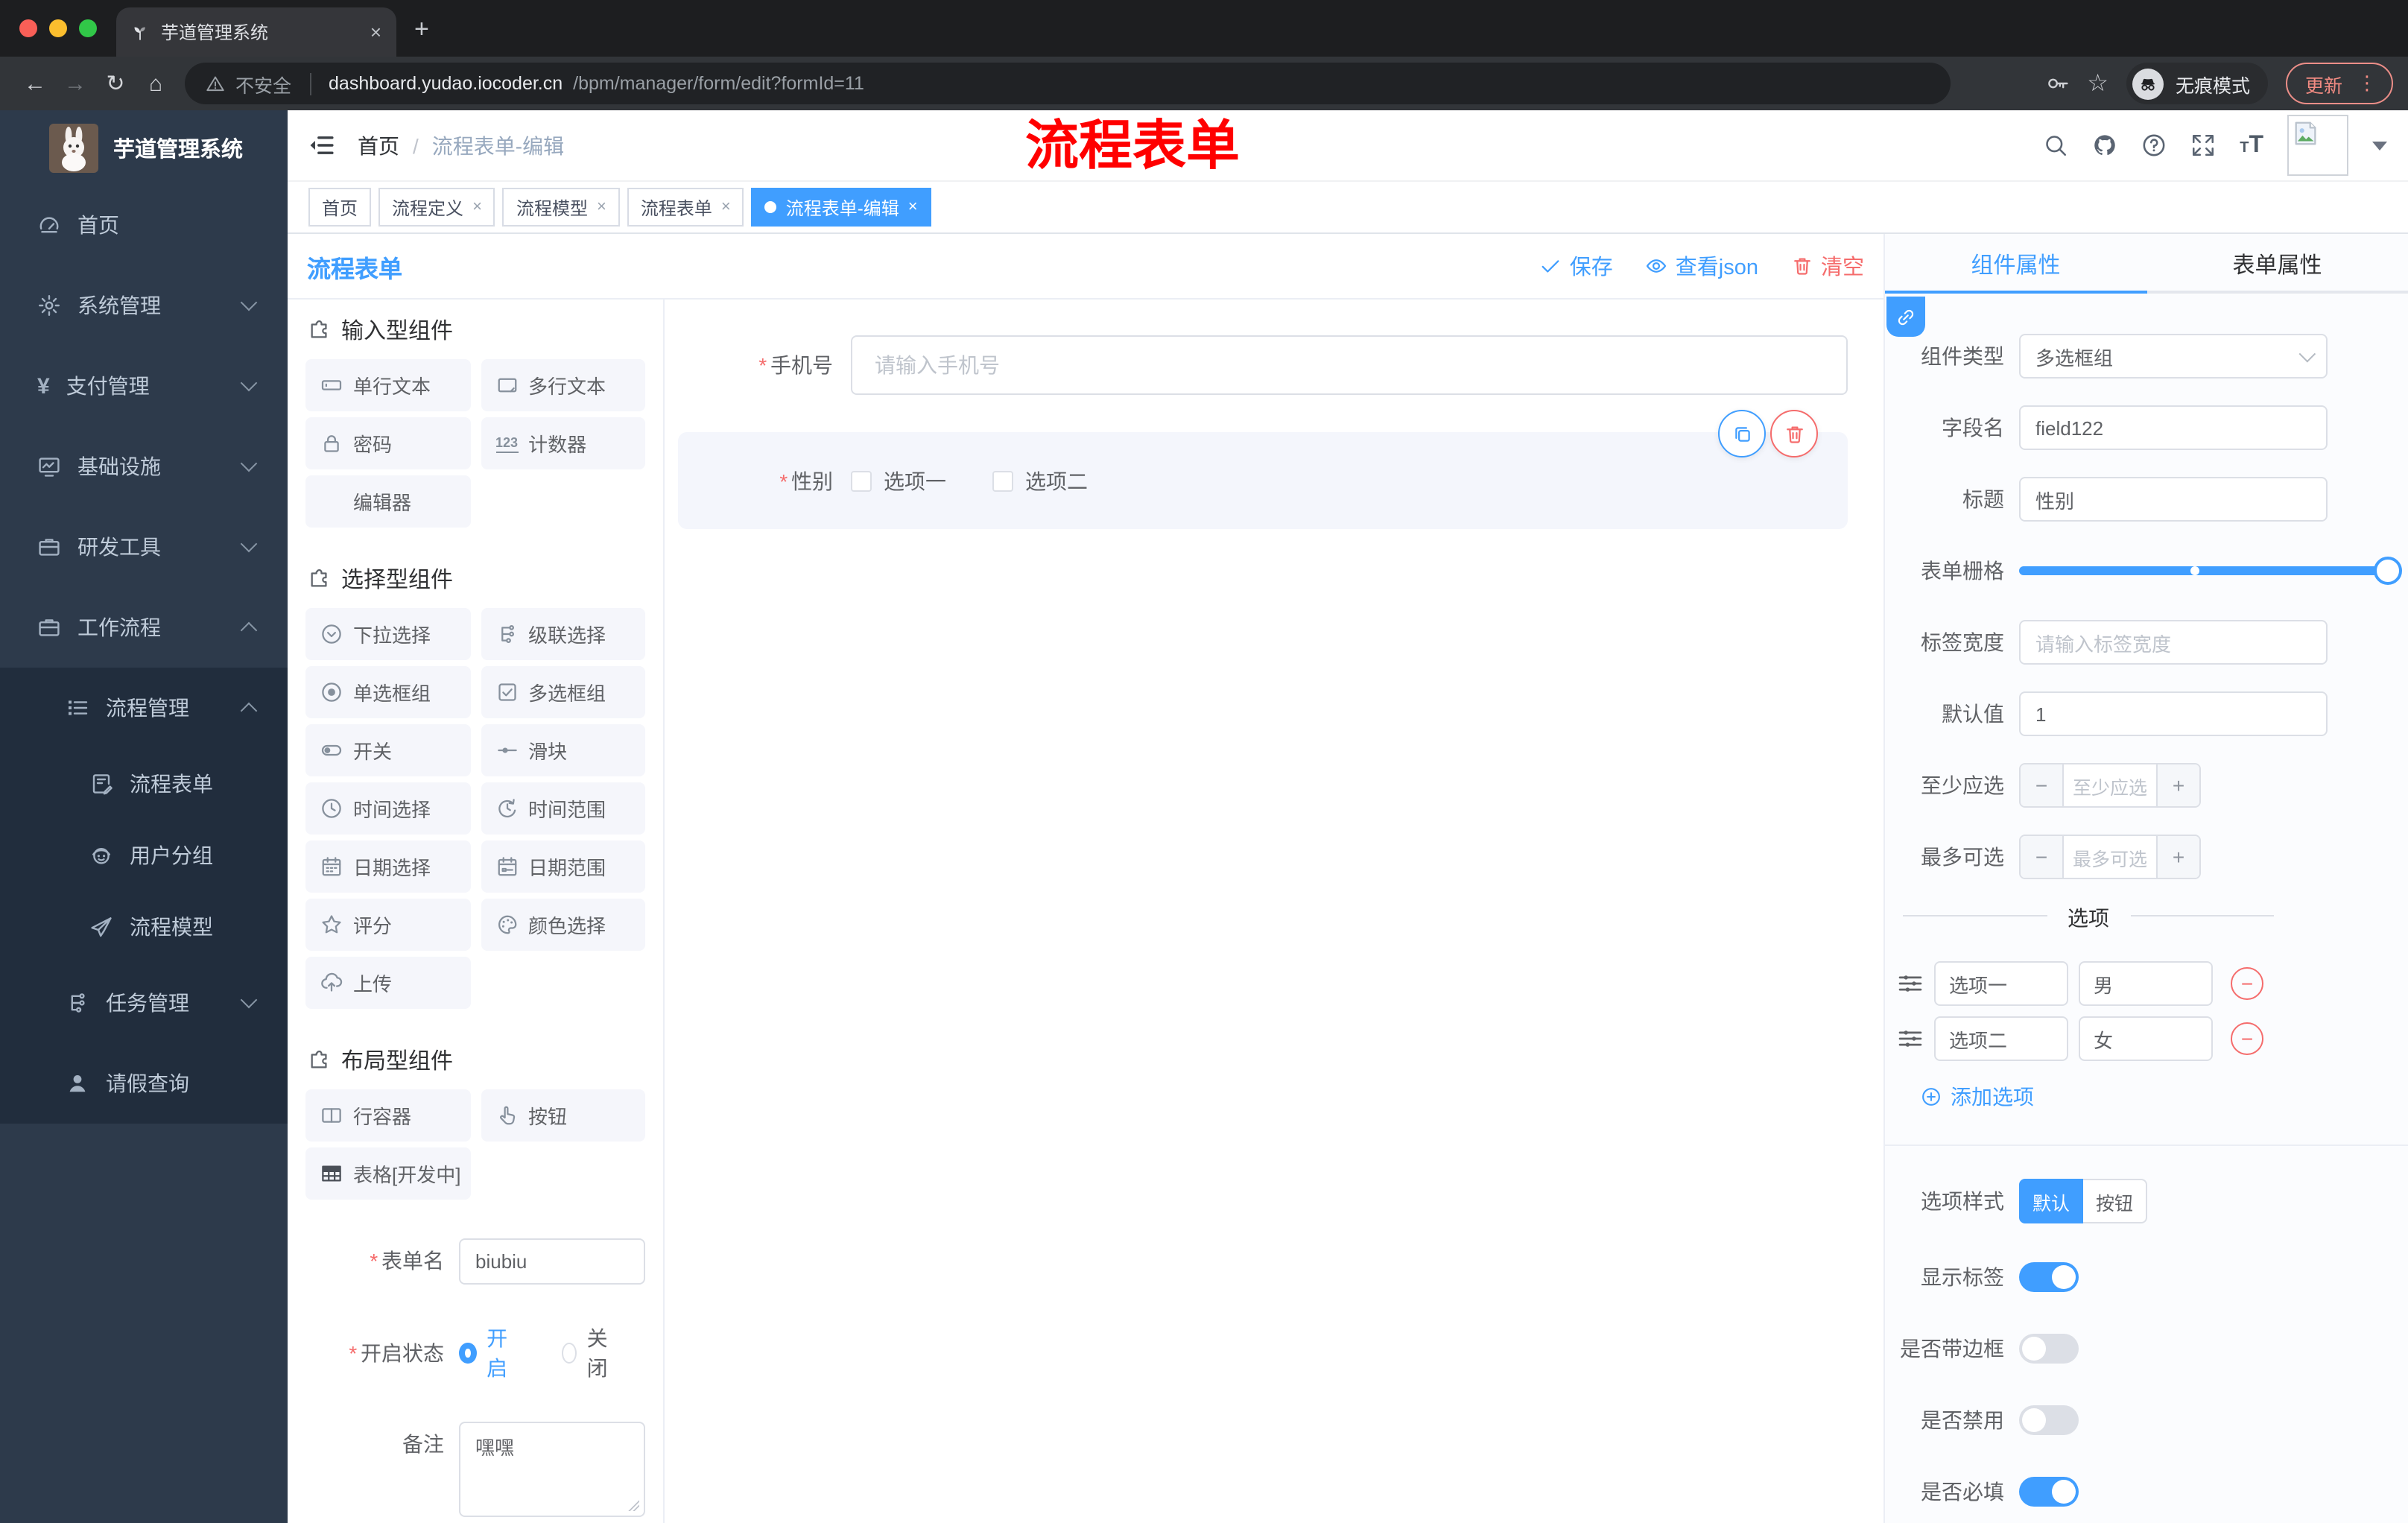 The image size is (2408, 1523). I want to click on palette-item-rate: 评分, so click(387, 925).